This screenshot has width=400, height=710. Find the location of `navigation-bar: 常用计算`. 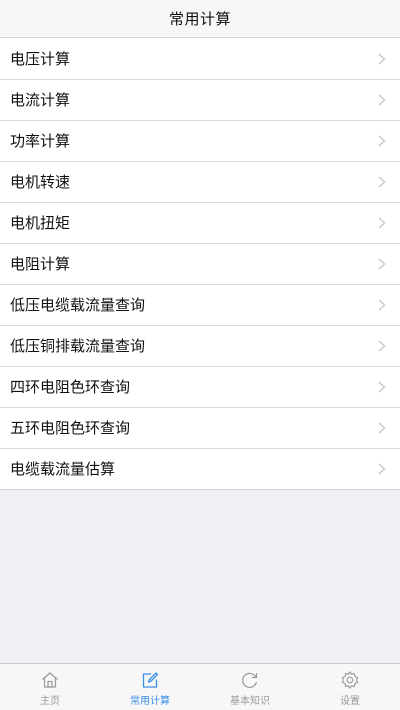

navigation-bar: 常用计算 is located at coordinates (200, 19).